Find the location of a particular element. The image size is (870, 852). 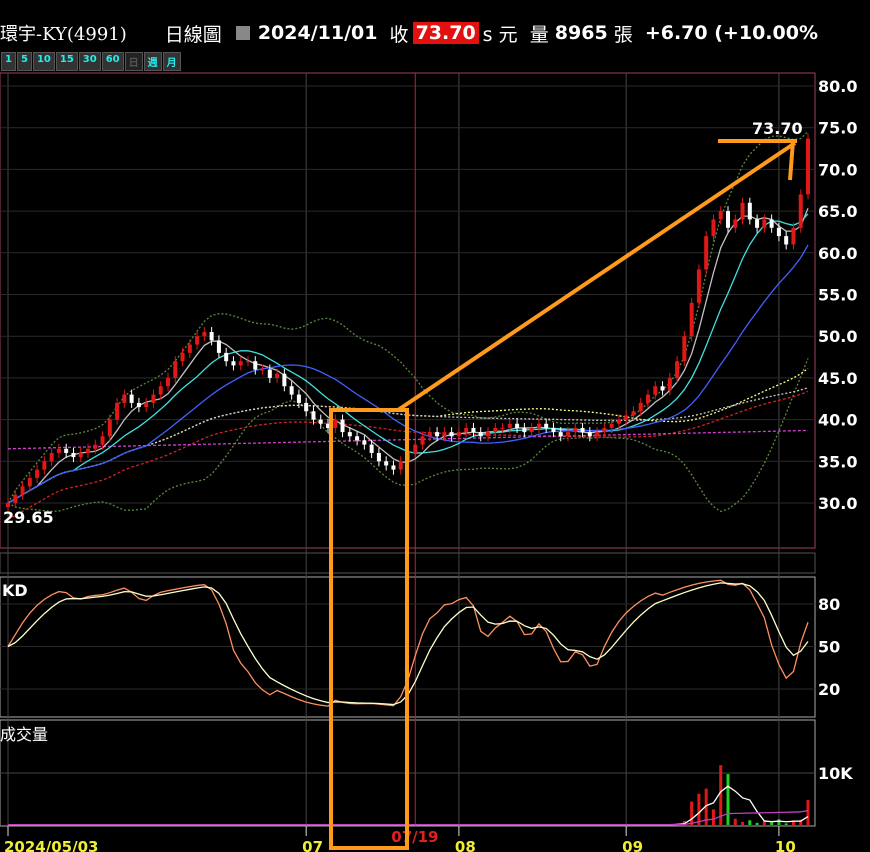

vol-tick-label: 10K is located at coordinates (835, 773).